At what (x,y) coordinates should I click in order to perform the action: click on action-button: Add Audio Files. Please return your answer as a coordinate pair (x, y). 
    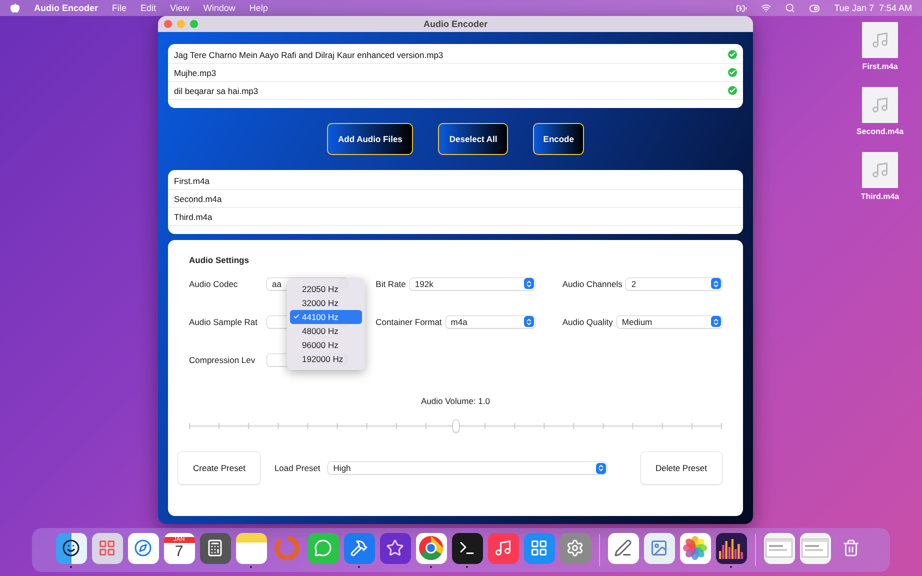
    Looking at the image, I should click on (370, 139).